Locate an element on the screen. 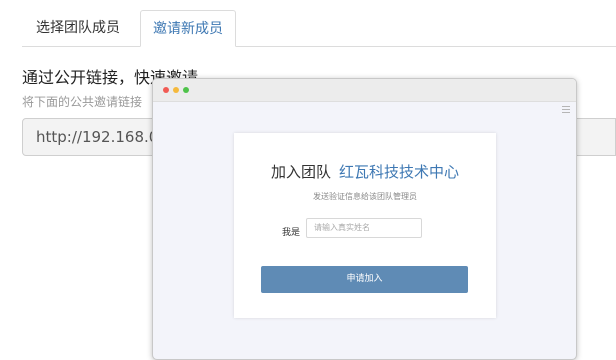 This screenshot has width=616, height=360. join-team-prefix: 加入团队 is located at coordinates (300, 172).